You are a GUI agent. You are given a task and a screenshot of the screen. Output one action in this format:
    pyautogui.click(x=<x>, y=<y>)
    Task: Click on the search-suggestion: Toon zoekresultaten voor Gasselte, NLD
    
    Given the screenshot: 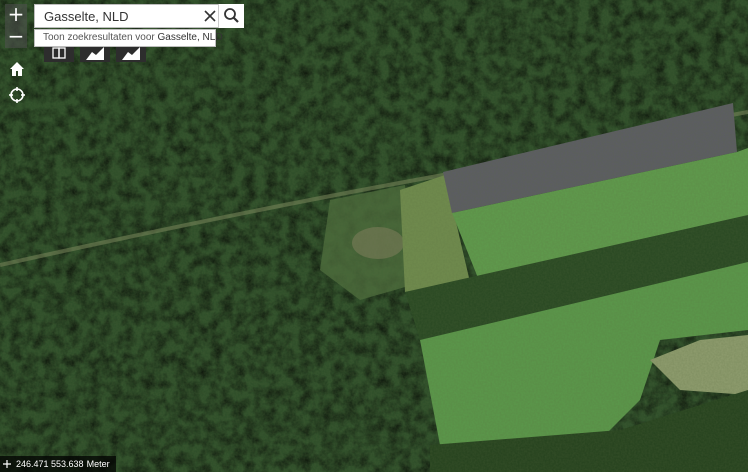 What is the action you would take?
    pyautogui.click(x=128, y=38)
    